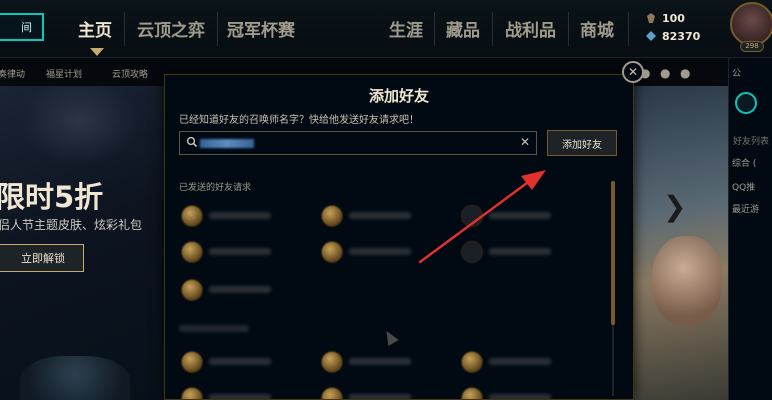 This screenshot has height=400, width=772. Describe the element at coordinates (406, 28) in the screenshot. I see `nav-profile: 生涯` at that location.